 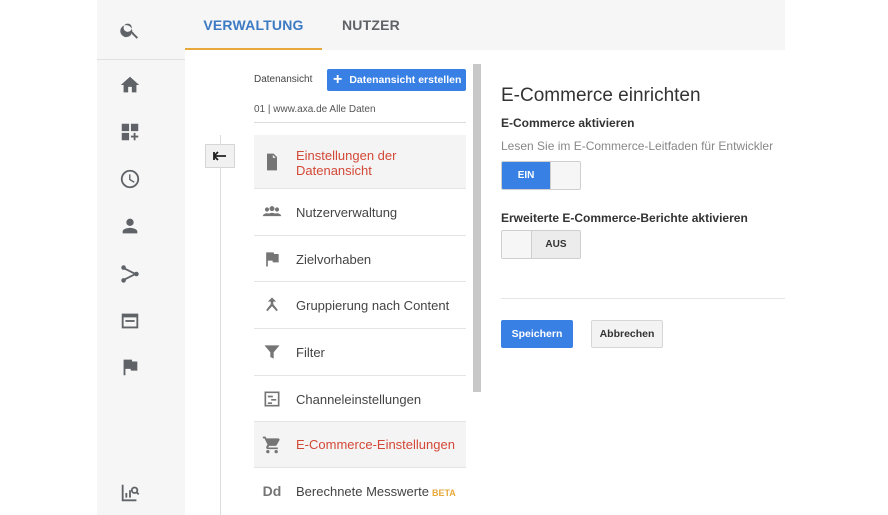 What do you see at coordinates (130, 493) in the screenshot?
I see `reports-search-icon` at bounding box center [130, 493].